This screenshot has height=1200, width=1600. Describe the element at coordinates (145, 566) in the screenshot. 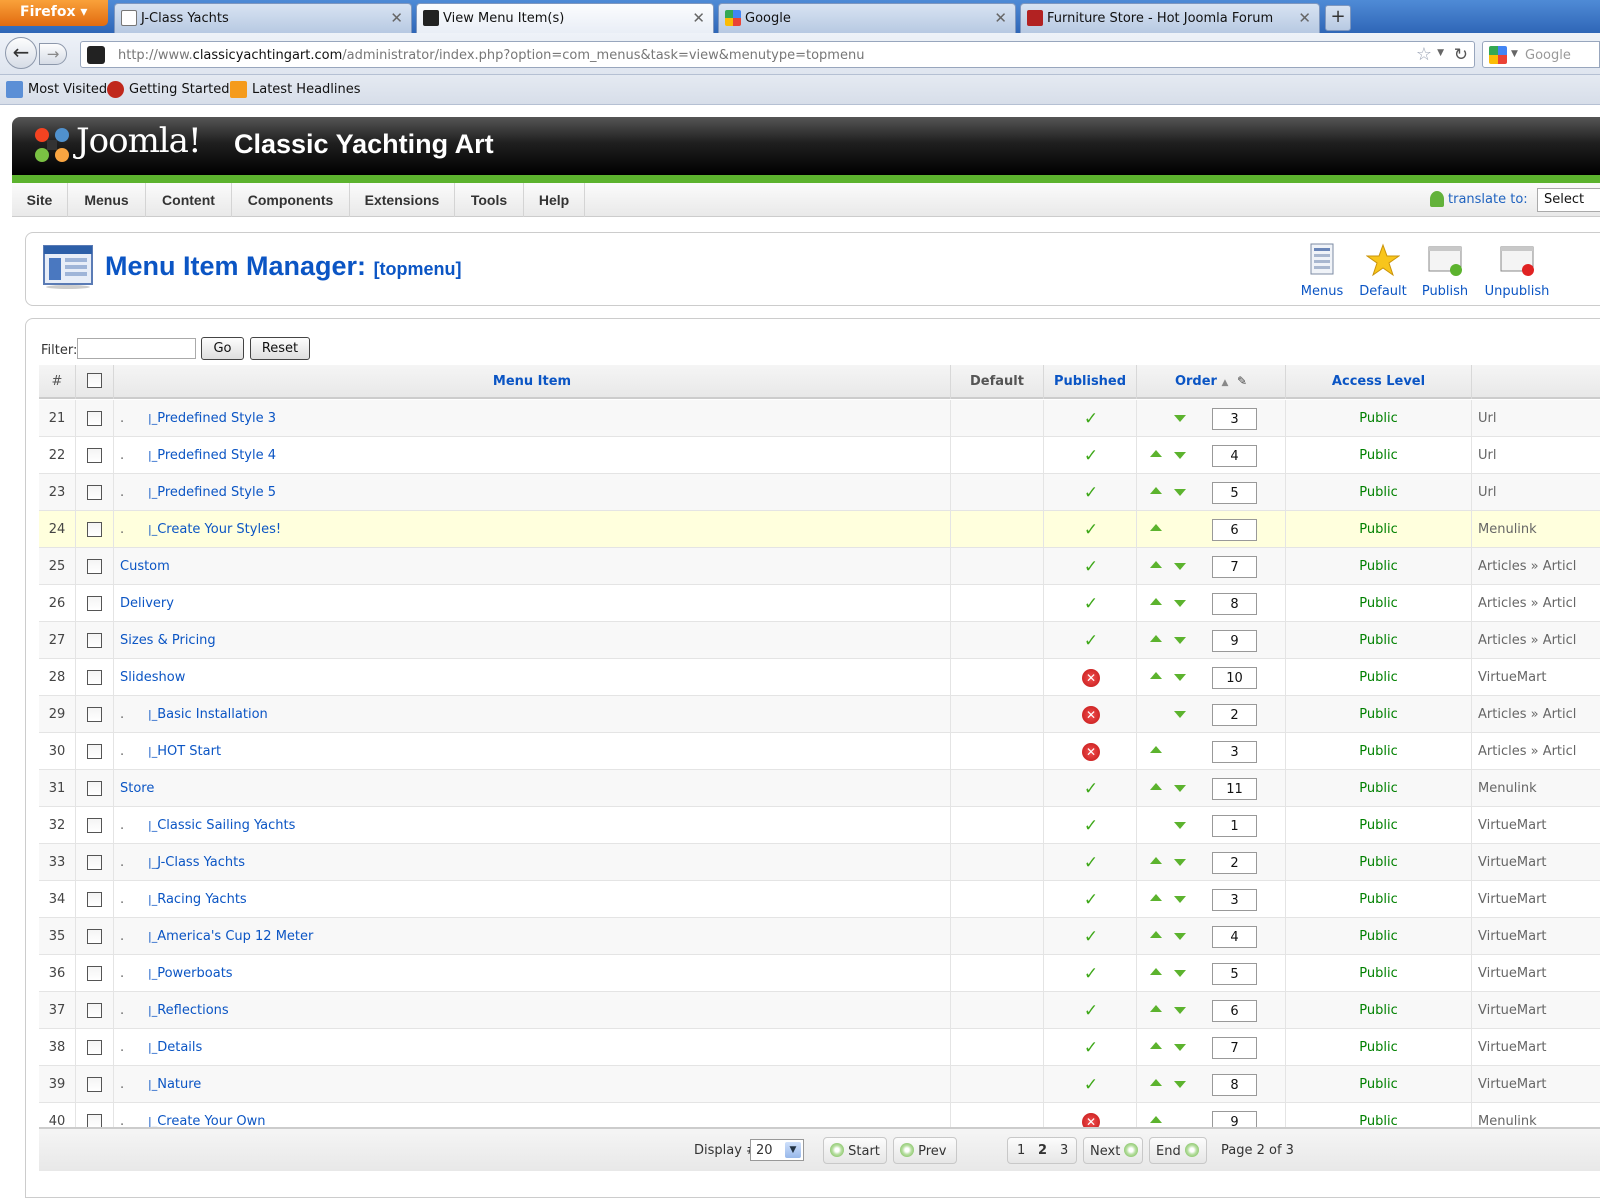

I see `menu-item-link: Custom` at that location.